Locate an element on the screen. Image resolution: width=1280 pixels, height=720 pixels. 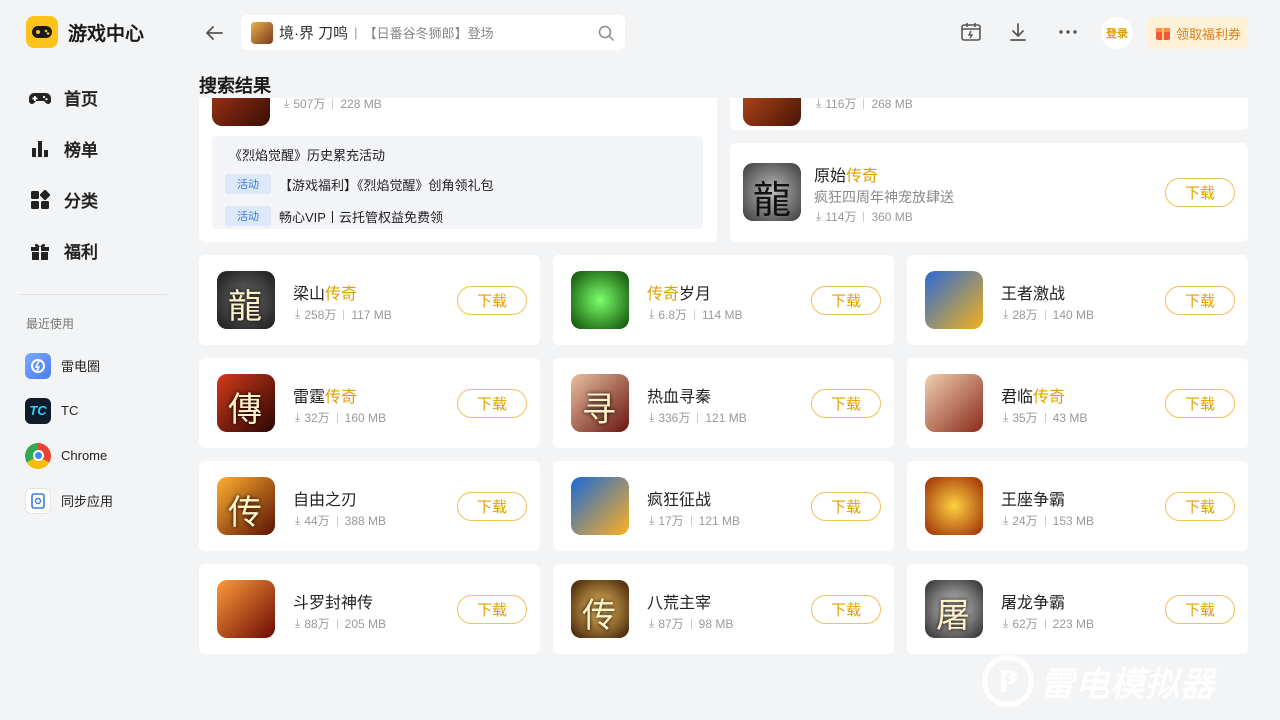
app-meta: ⤓ 28万 140 MB is located at coordinates (1048, 314).